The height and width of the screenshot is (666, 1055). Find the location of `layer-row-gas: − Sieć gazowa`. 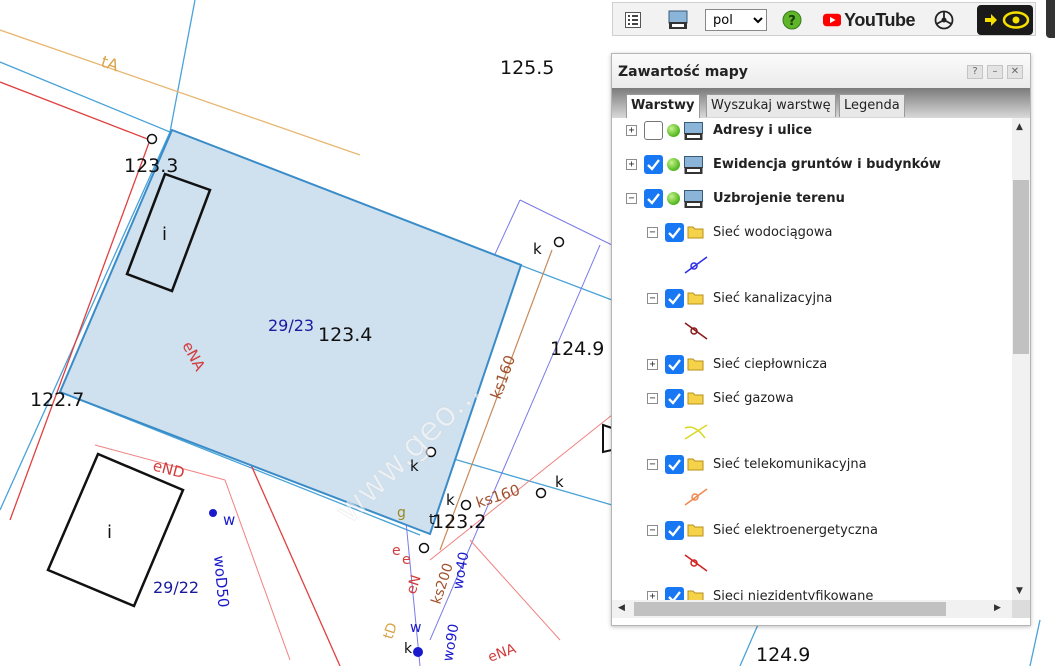

layer-row-gas: − Sieć gazowa is located at coordinates (812, 399).